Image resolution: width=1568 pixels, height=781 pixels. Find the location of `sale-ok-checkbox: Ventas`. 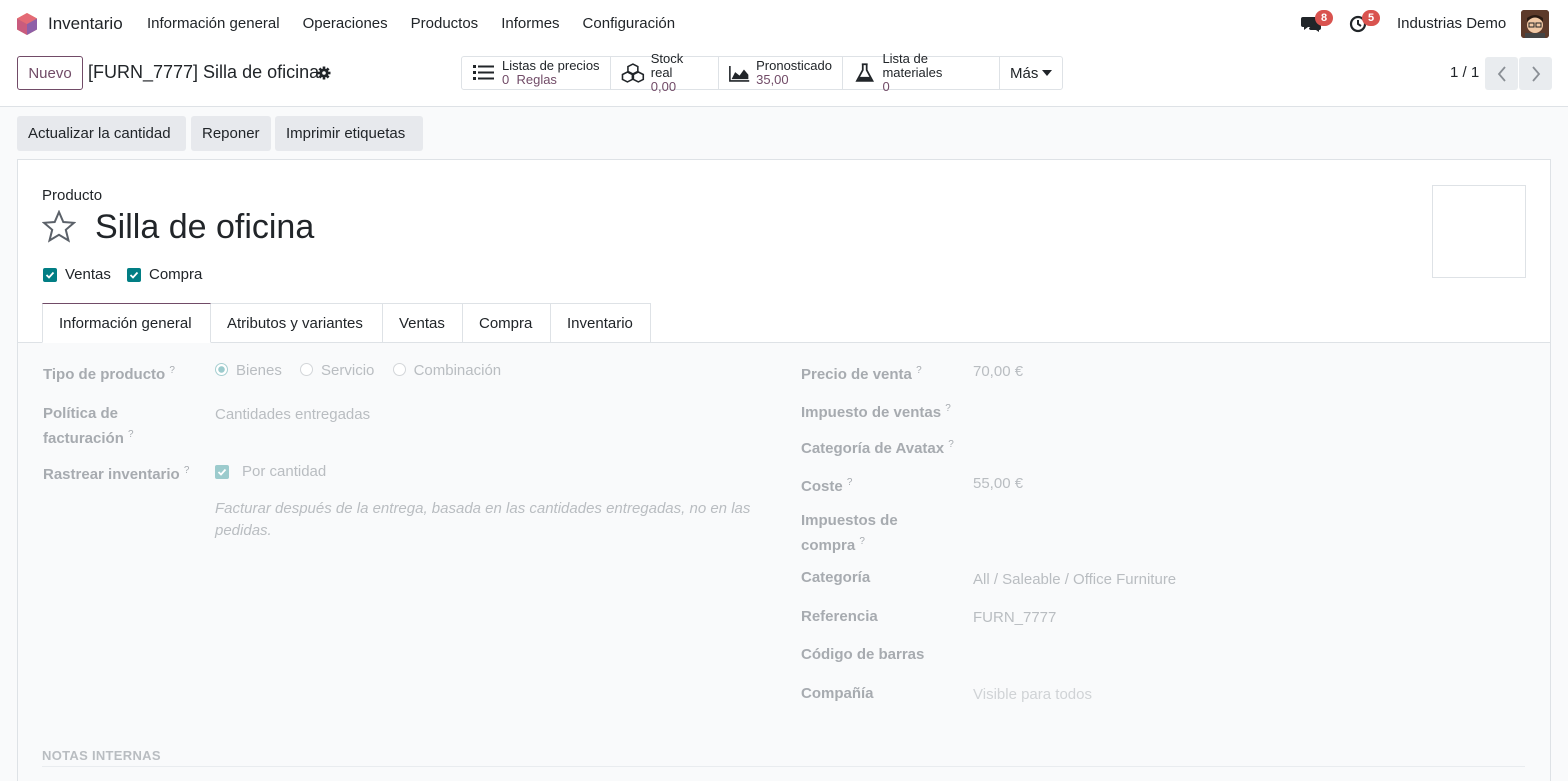

sale-ok-checkbox: Ventas is located at coordinates (77, 274).